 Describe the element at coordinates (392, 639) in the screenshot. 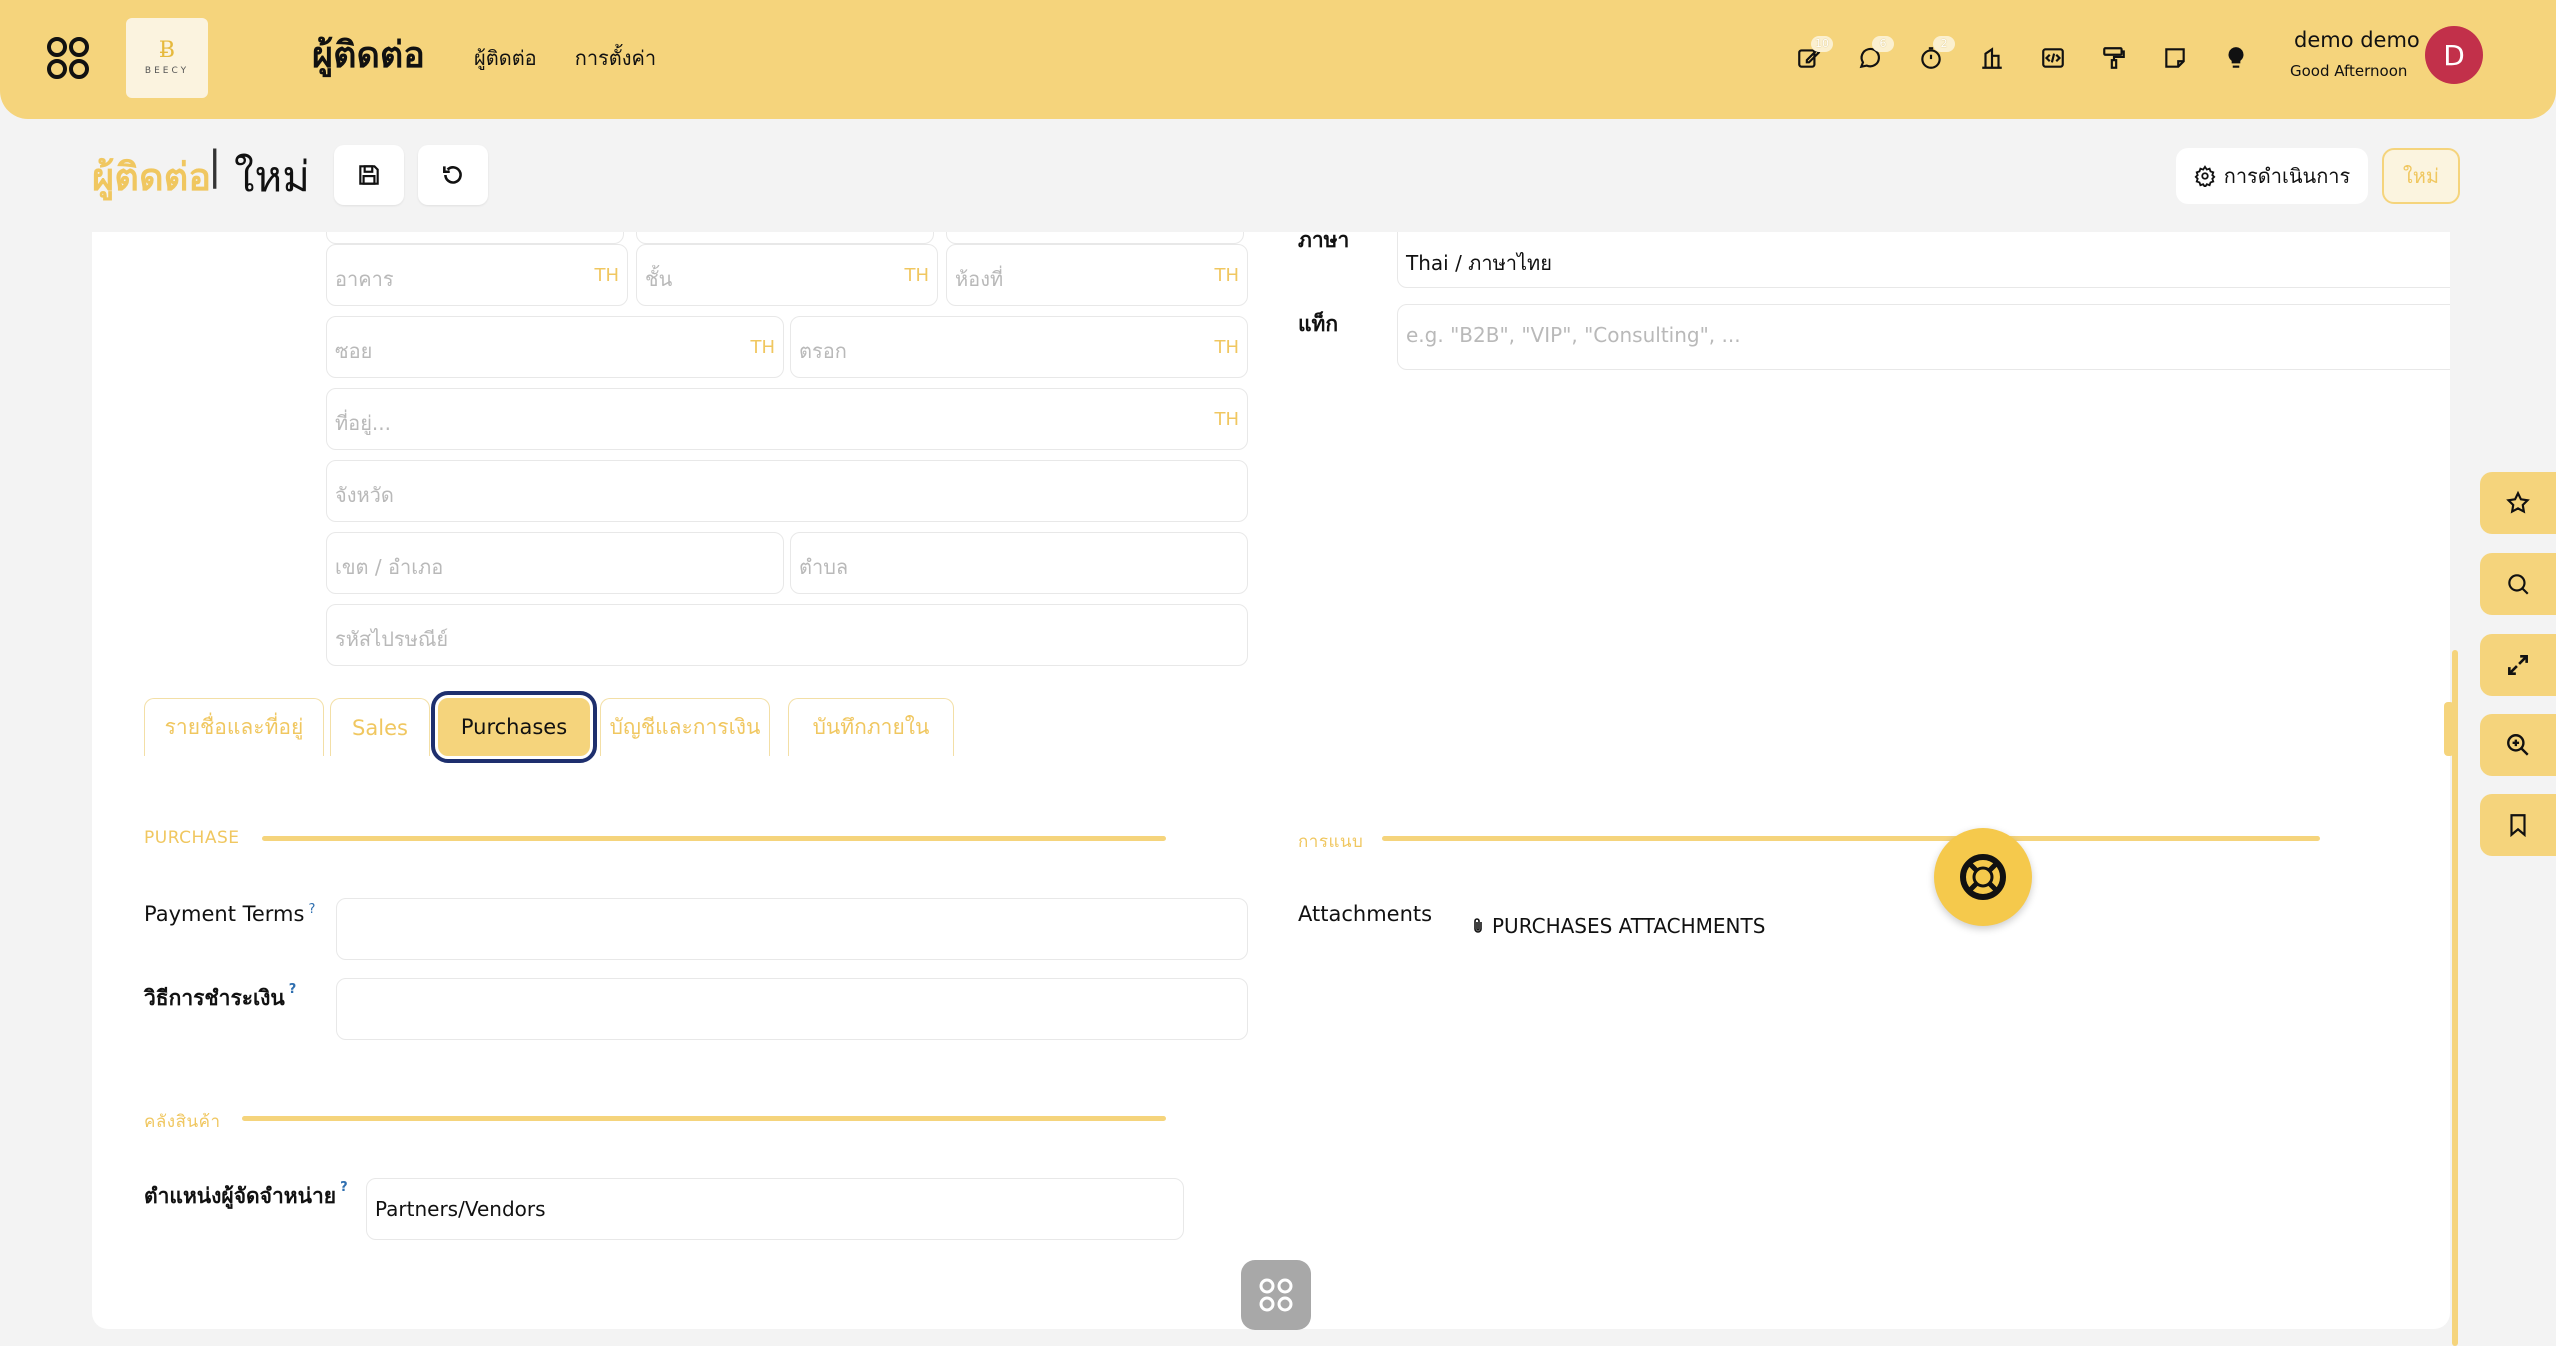

I see `postal-code-placeholder: รหัสไปรษณีย์` at that location.